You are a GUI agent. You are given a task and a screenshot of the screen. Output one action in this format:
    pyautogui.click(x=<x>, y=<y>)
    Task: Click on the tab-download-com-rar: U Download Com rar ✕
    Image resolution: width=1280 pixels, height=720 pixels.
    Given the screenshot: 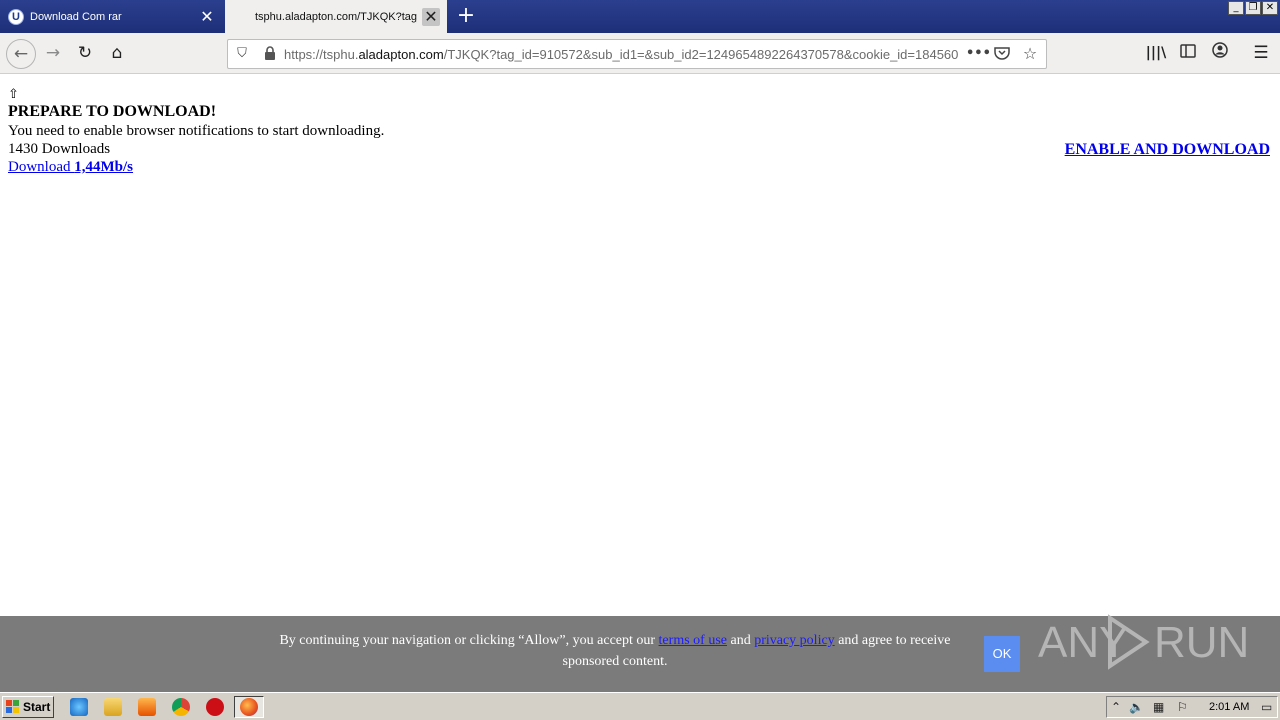 What is the action you would take?
    pyautogui.click(x=112, y=16)
    